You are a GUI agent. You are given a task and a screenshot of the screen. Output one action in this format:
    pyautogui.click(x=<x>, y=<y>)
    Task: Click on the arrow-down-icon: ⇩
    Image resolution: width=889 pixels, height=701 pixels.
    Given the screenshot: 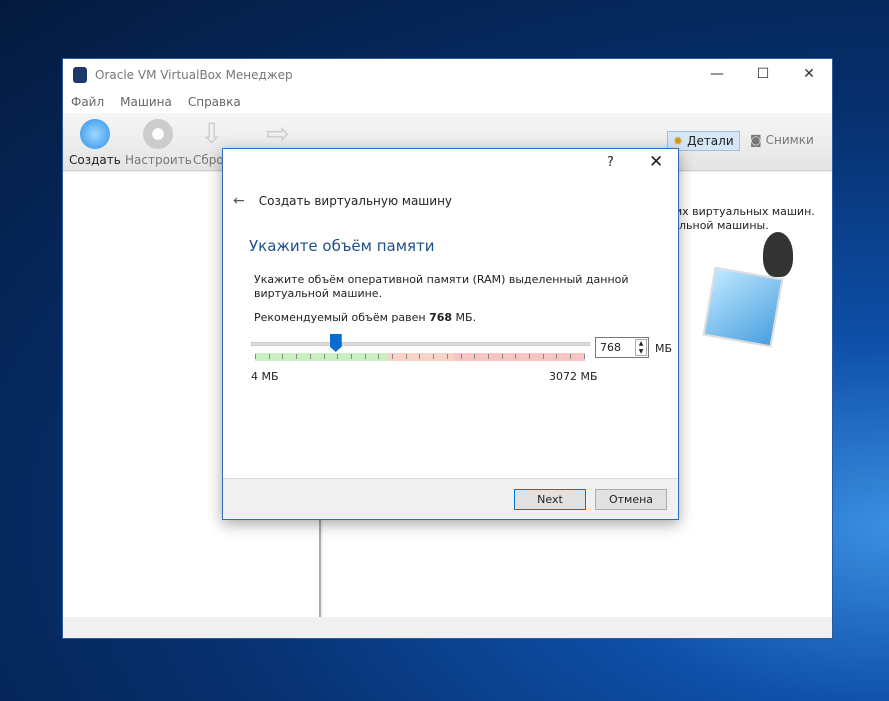 What is the action you would take?
    pyautogui.click(x=211, y=133)
    